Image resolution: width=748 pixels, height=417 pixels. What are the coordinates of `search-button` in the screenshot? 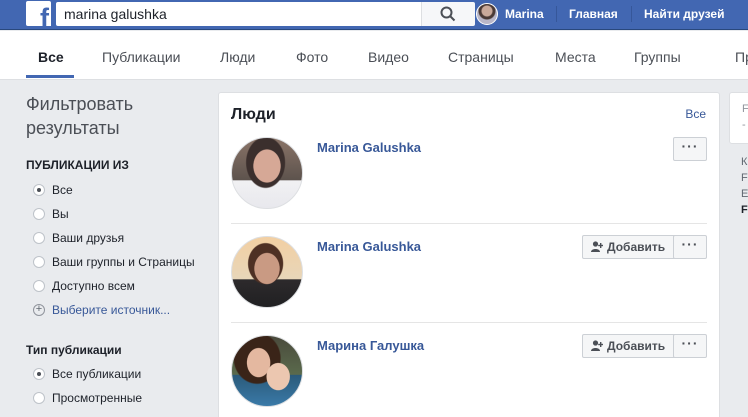 It's located at (448, 14).